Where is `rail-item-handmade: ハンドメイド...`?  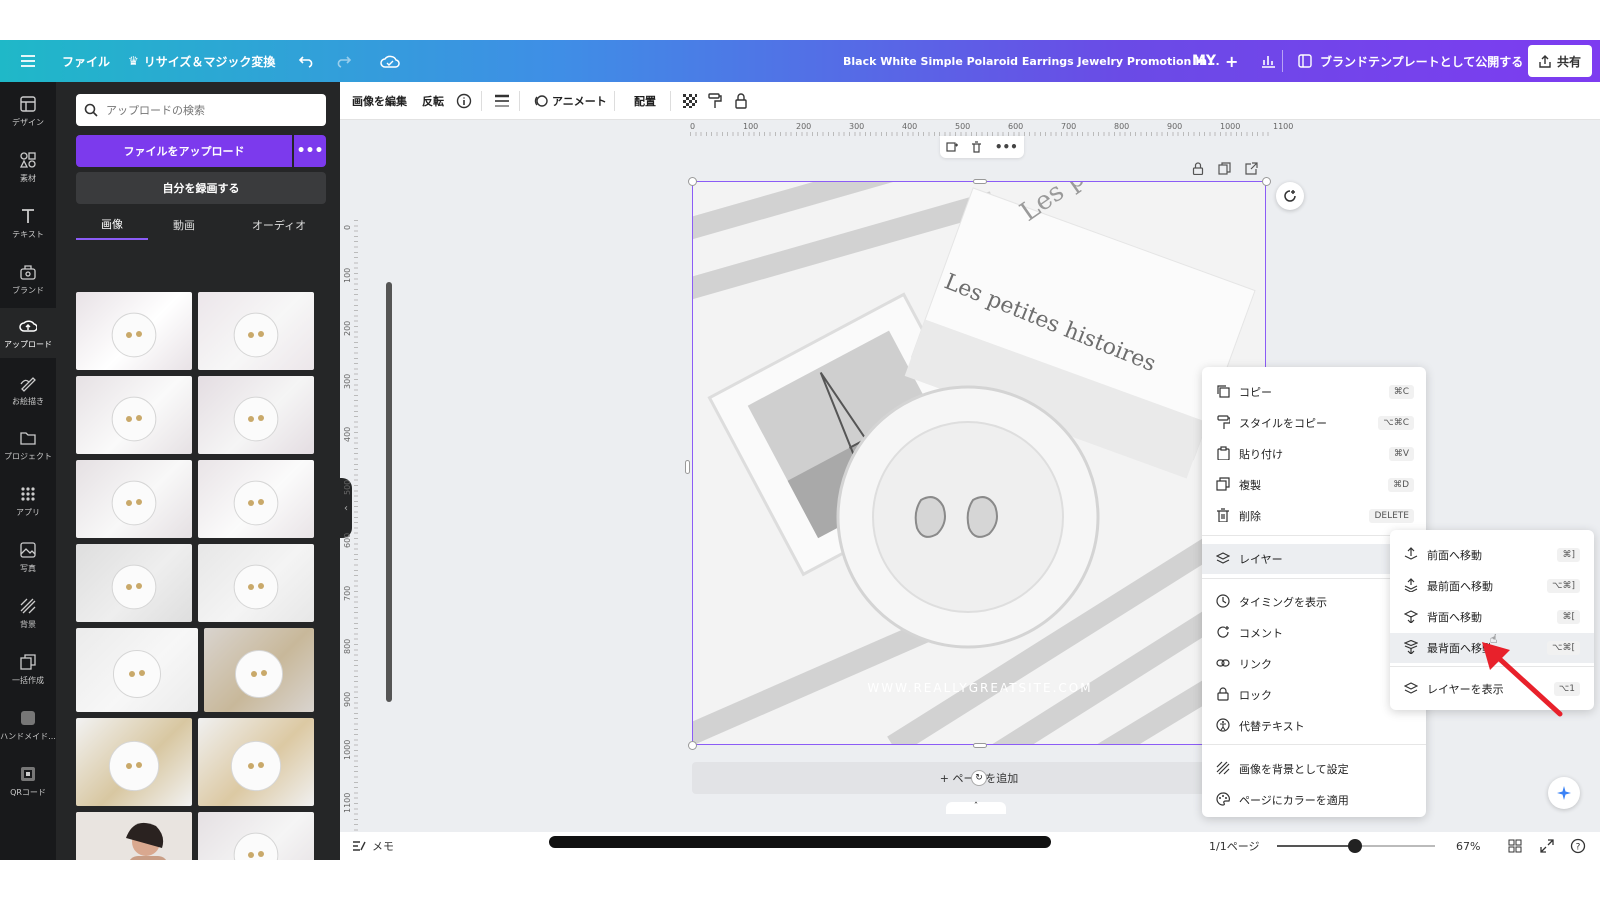
rail-item-handmade: ハンドメイド... is located at coordinates (28, 725).